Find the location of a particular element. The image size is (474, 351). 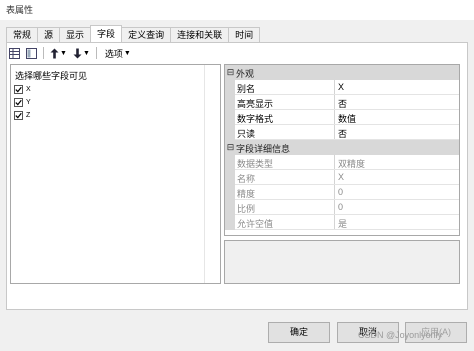

tab-strip: 常规 源 显示 字段 定义查询 连接和关联 时间 is located at coordinates (133, 33).